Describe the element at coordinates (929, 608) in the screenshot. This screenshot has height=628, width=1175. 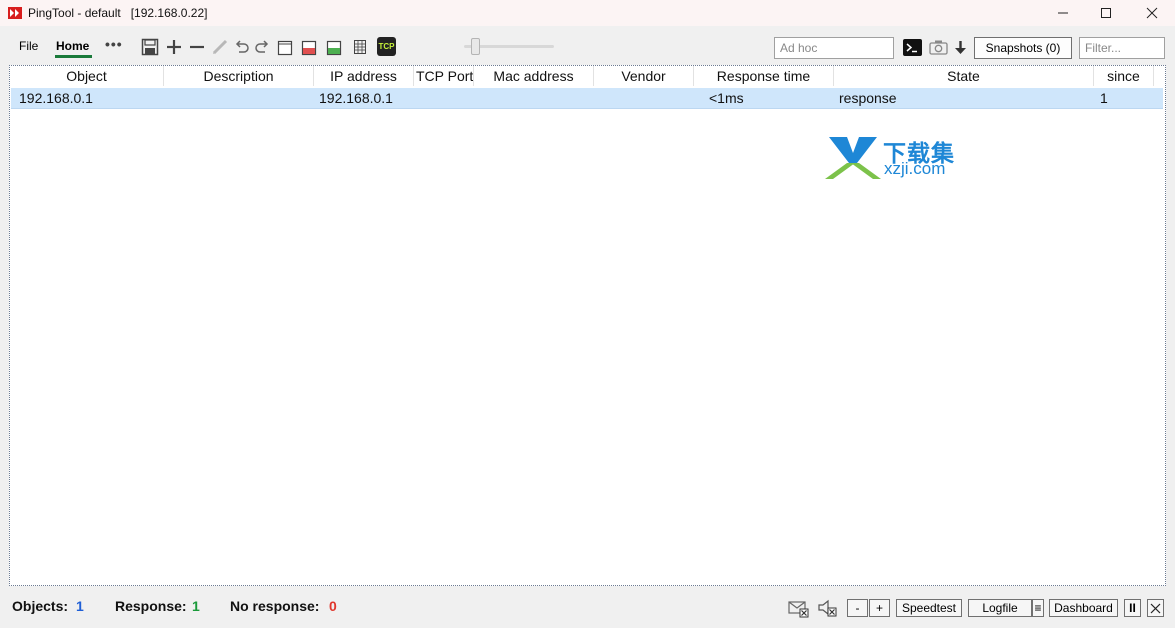
I see `speedtest-button: Speedtest` at that location.